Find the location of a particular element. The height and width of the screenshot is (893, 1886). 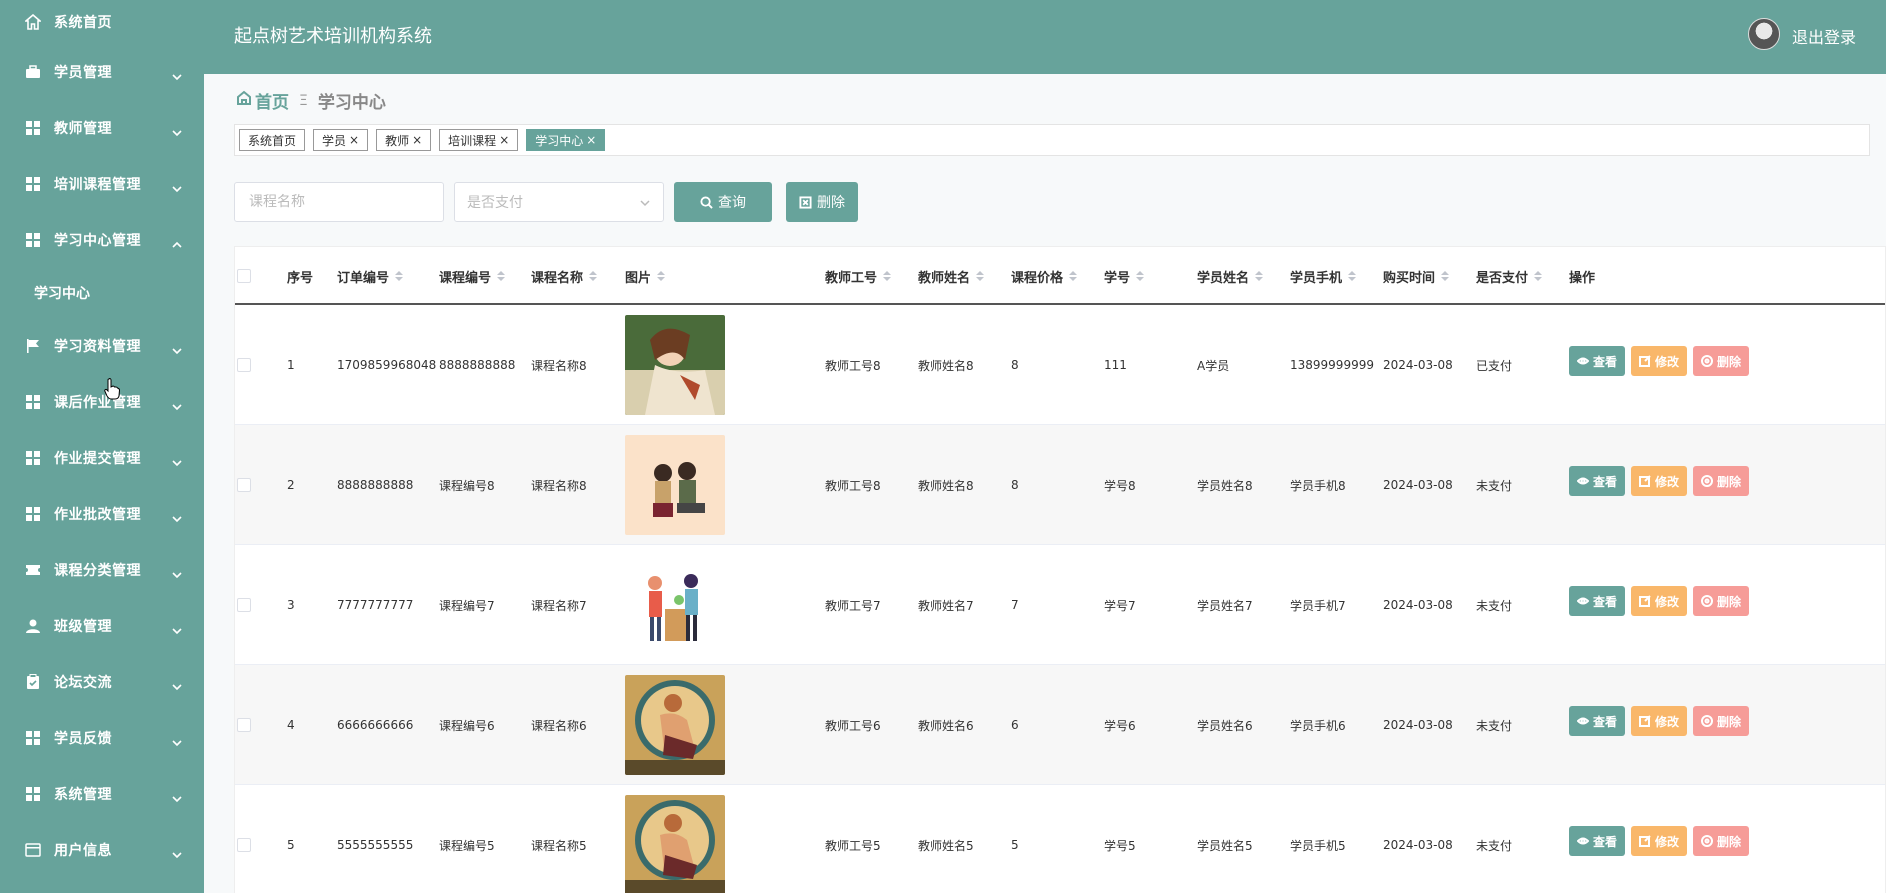

sidebar-item-label: 论坛交流 is located at coordinates (83, 683).